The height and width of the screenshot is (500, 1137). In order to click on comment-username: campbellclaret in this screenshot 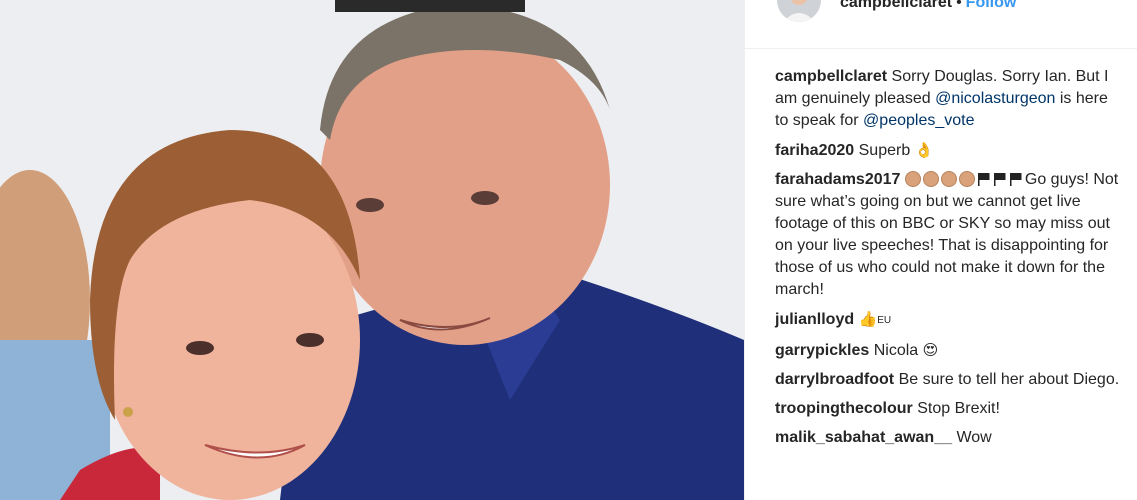, I will do `click(831, 76)`.